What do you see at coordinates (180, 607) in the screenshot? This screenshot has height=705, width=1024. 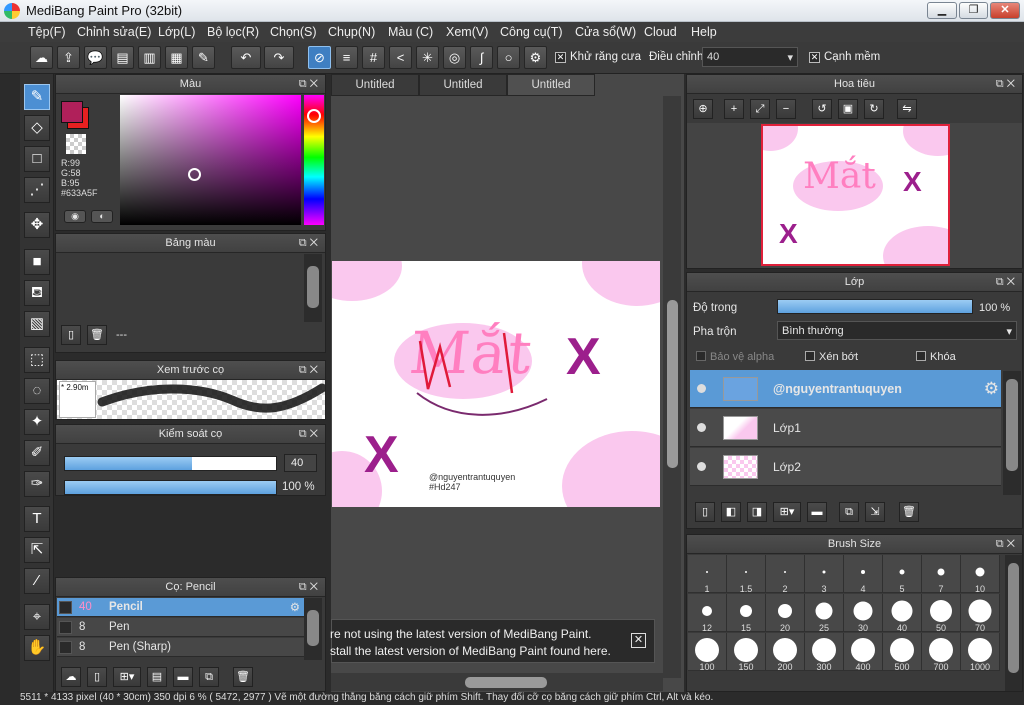 I see `brush-item-pencil: 40 Pencil ⚙` at bounding box center [180, 607].